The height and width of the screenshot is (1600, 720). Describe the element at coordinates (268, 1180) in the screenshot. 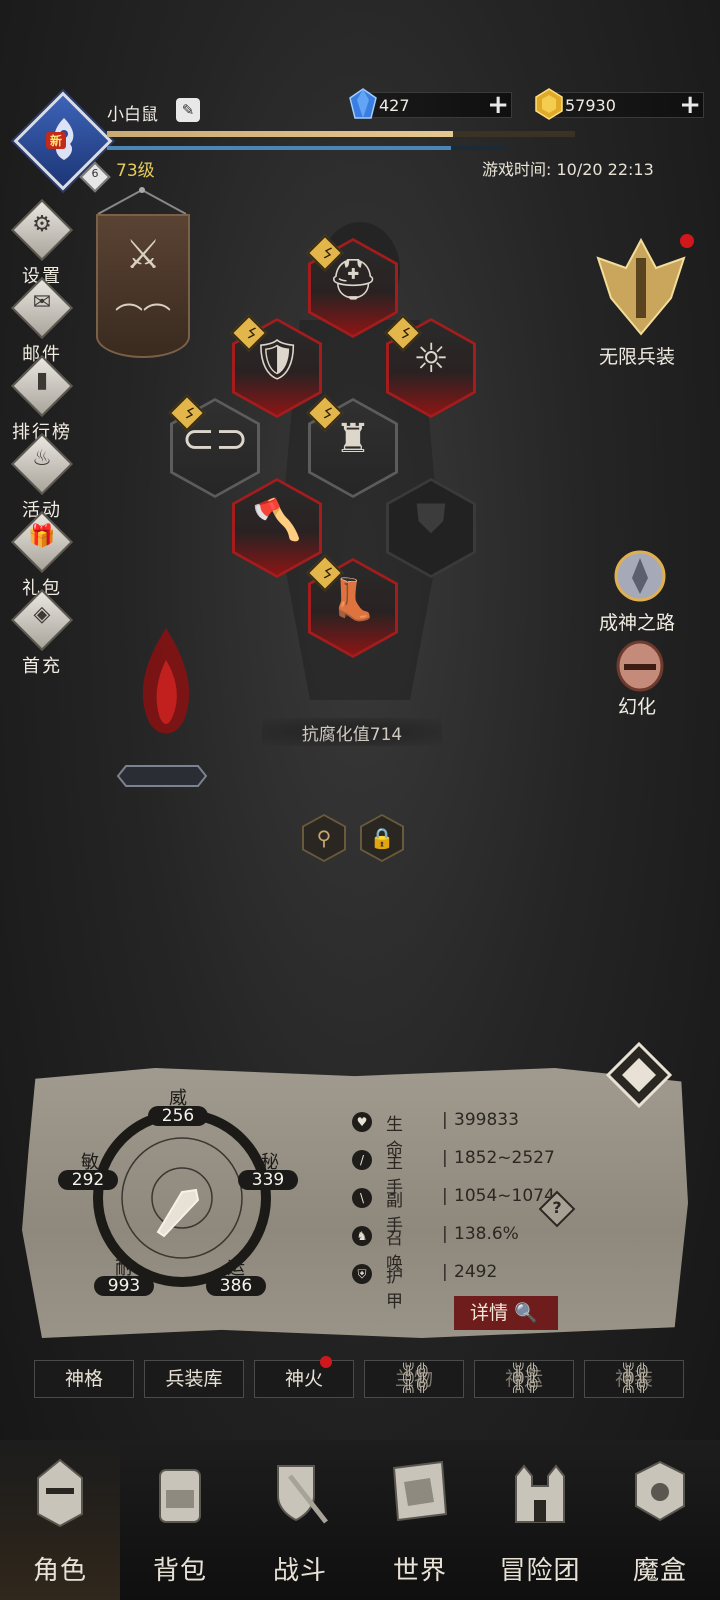

I see `mi-value: 339` at that location.